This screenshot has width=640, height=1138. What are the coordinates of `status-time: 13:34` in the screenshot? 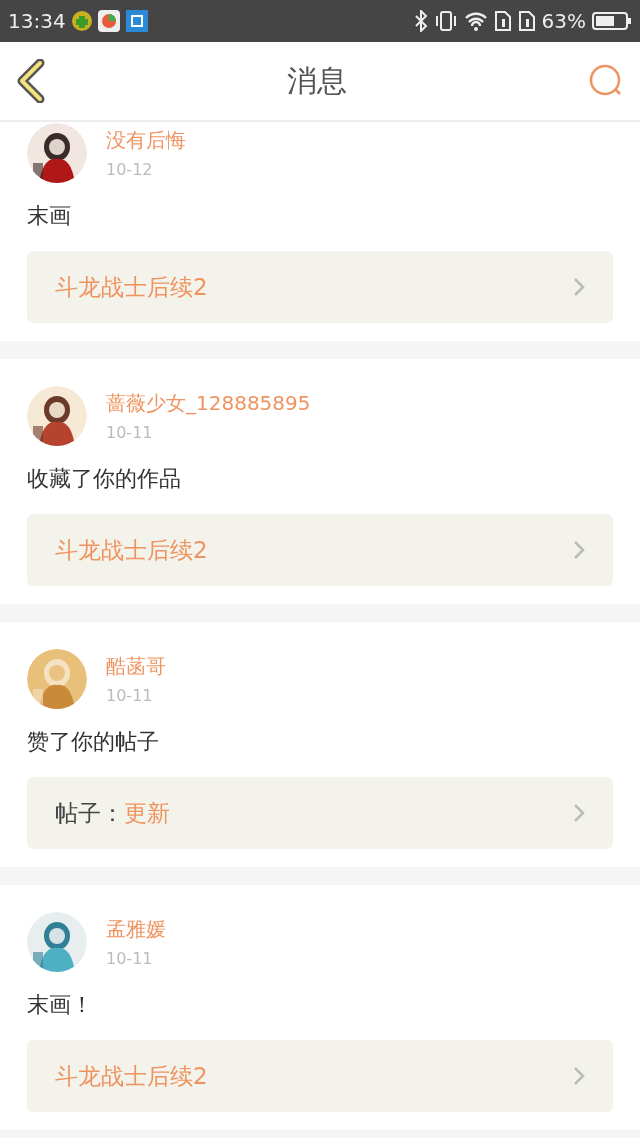 It's located at (37, 21).